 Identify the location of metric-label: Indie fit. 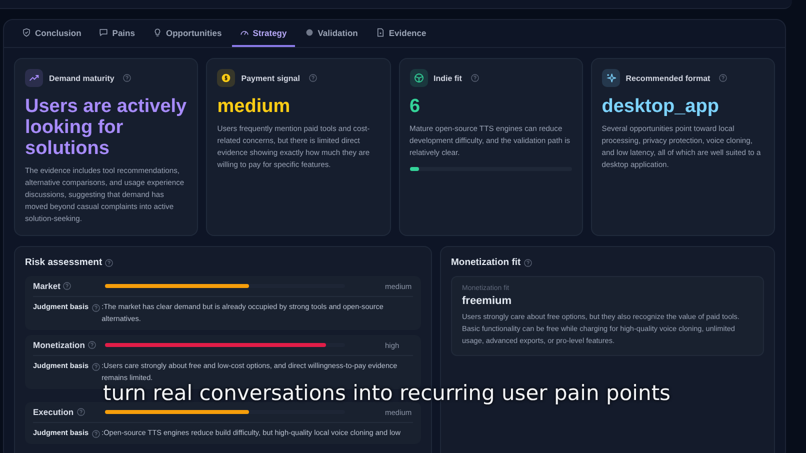
(448, 78).